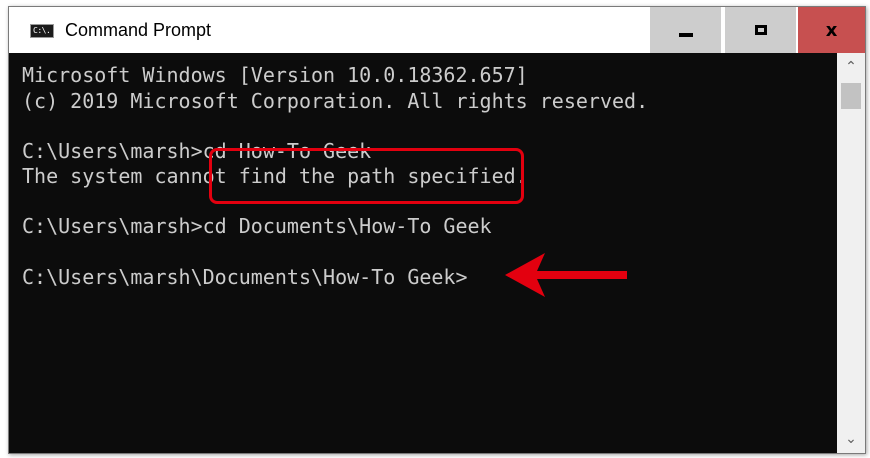  I want to click on maximize-button, so click(760, 30).